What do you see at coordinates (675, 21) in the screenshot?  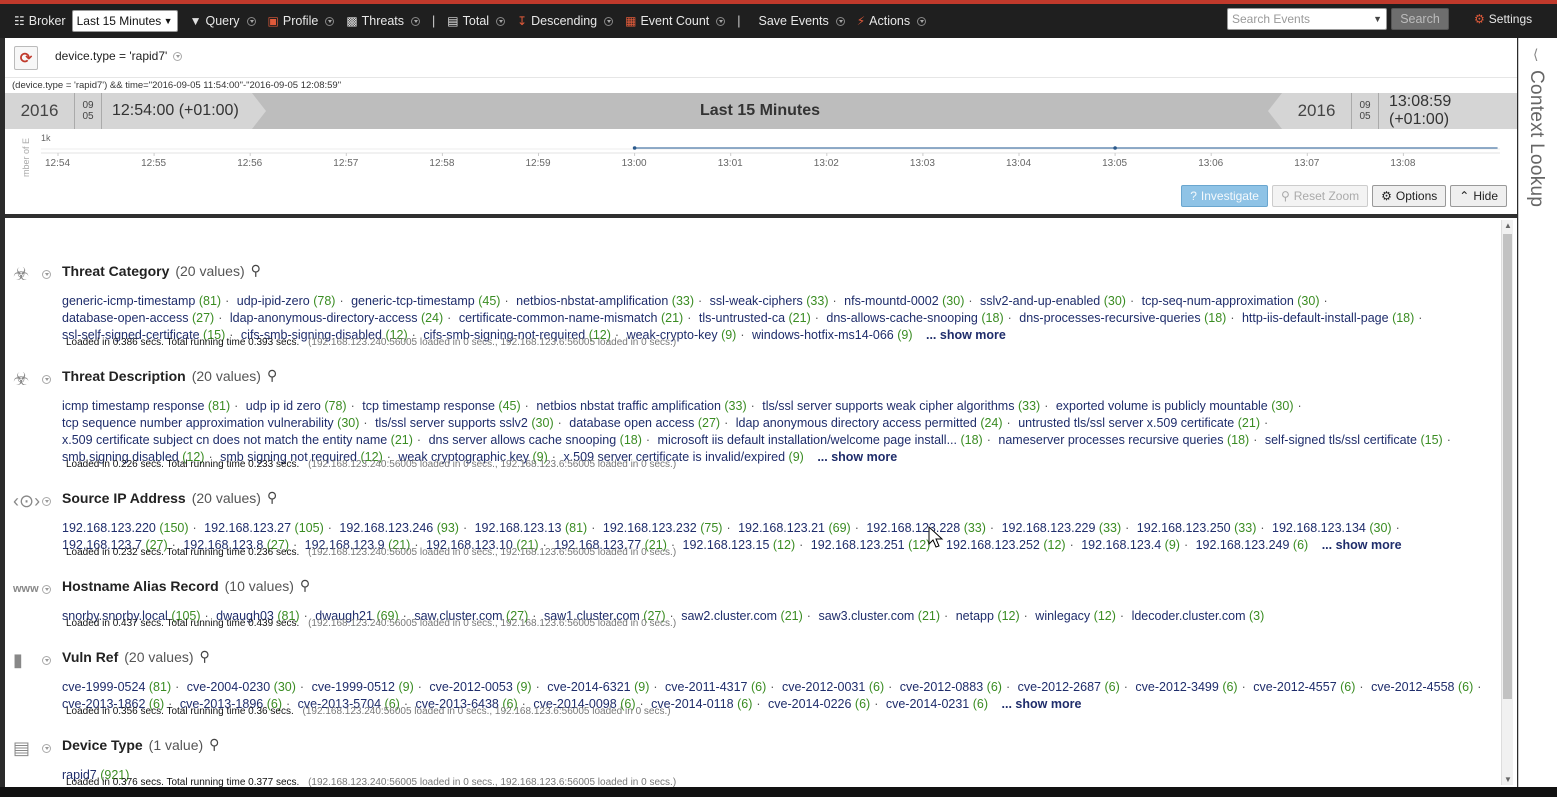 I see `event-count-menu: ▦ Event Count` at bounding box center [675, 21].